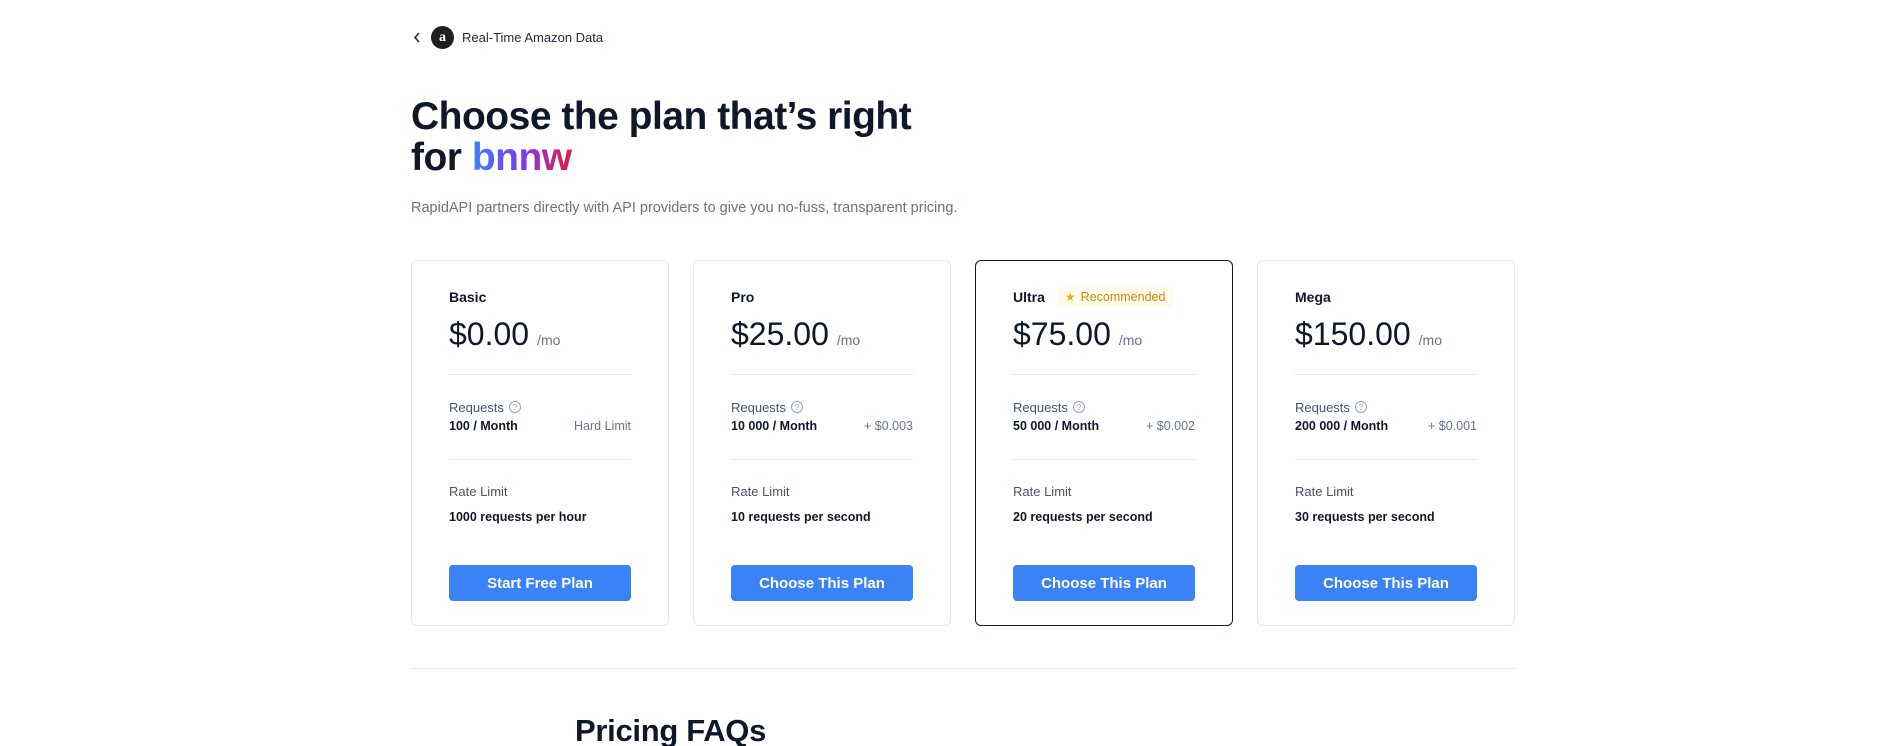 This screenshot has width=1895, height=746. I want to click on recommended-badge: ★ Recommended, so click(1115, 297).